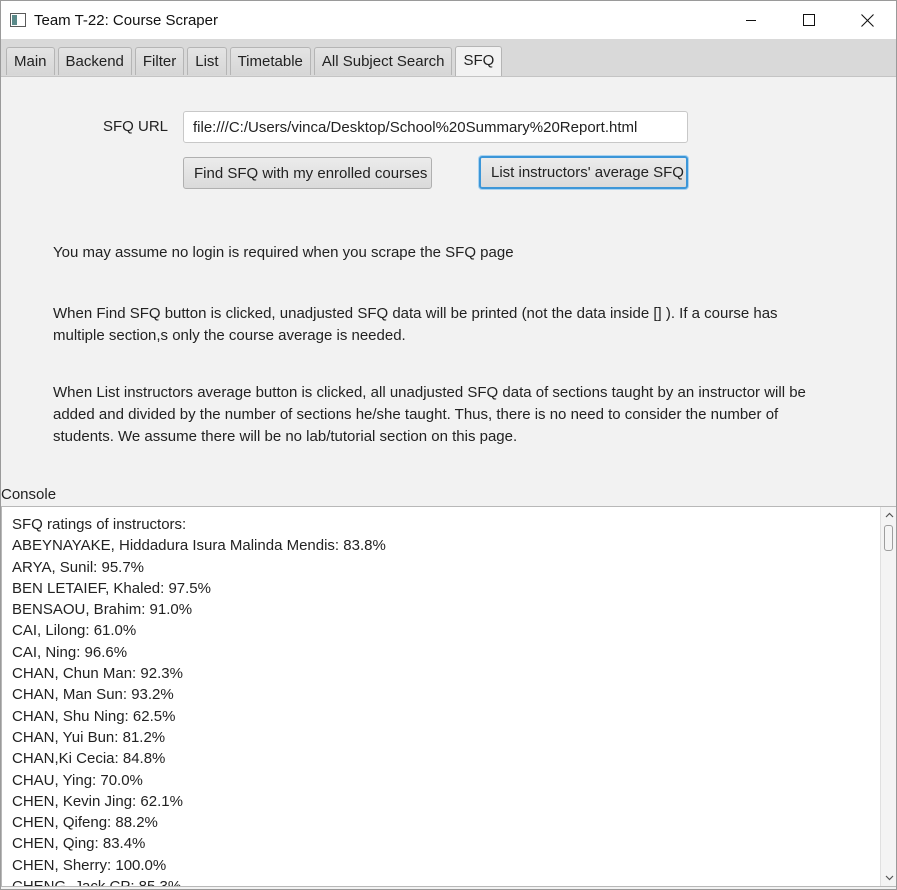  What do you see at coordinates (30, 61) in the screenshot?
I see `tab-main: Main` at bounding box center [30, 61].